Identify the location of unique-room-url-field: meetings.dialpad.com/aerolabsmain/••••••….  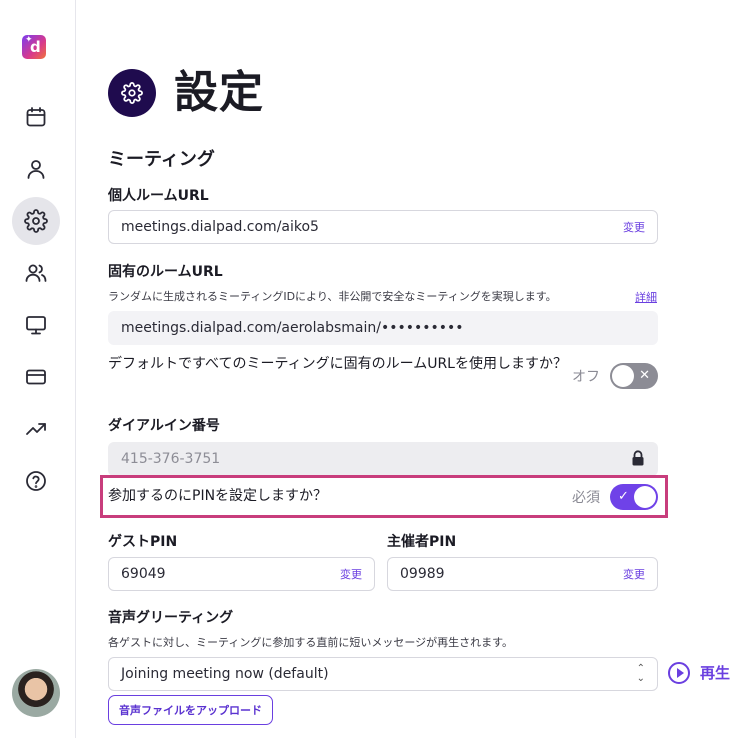
(383, 328).